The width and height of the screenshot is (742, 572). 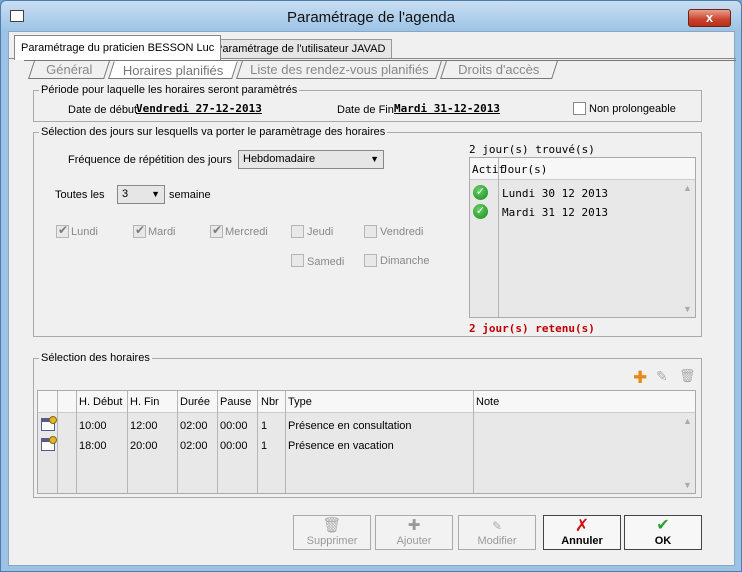 I want to click on header-note: Note, so click(x=488, y=402).